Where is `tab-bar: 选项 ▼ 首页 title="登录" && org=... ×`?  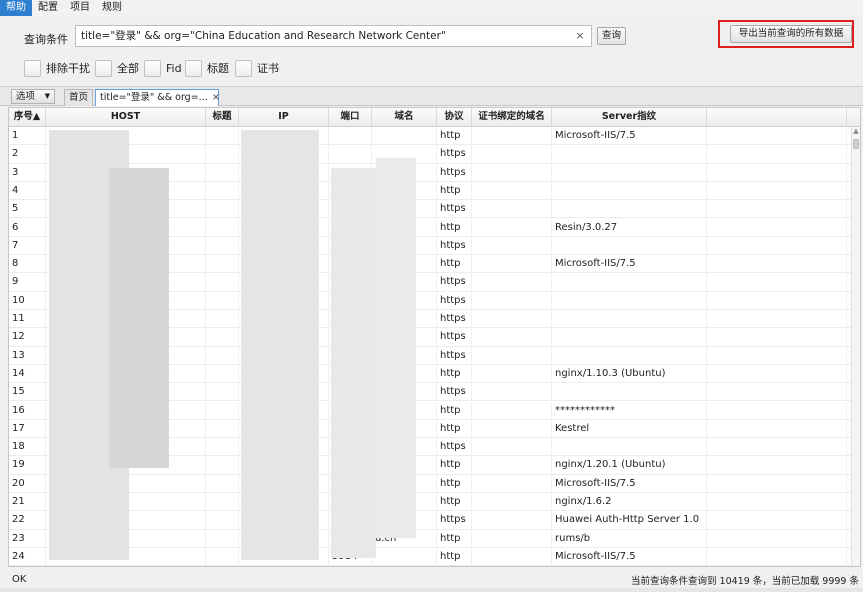 tab-bar: 选项 ▼ 首页 title="登录" && org=... × is located at coordinates (431, 96).